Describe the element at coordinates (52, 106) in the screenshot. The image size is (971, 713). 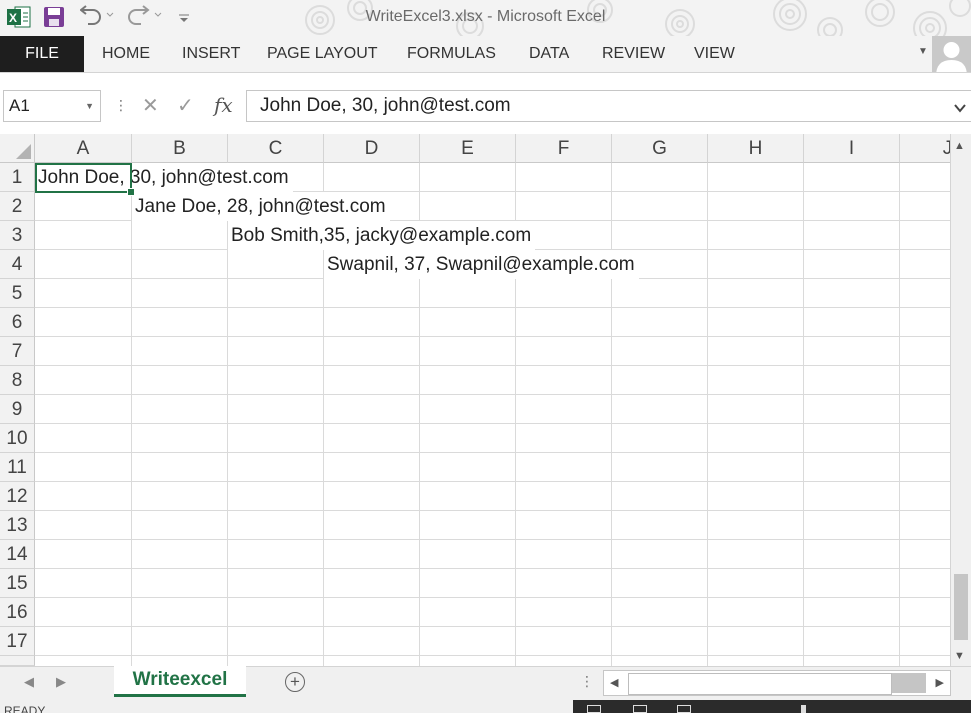
I see `name-box: A1 ▼` at that location.